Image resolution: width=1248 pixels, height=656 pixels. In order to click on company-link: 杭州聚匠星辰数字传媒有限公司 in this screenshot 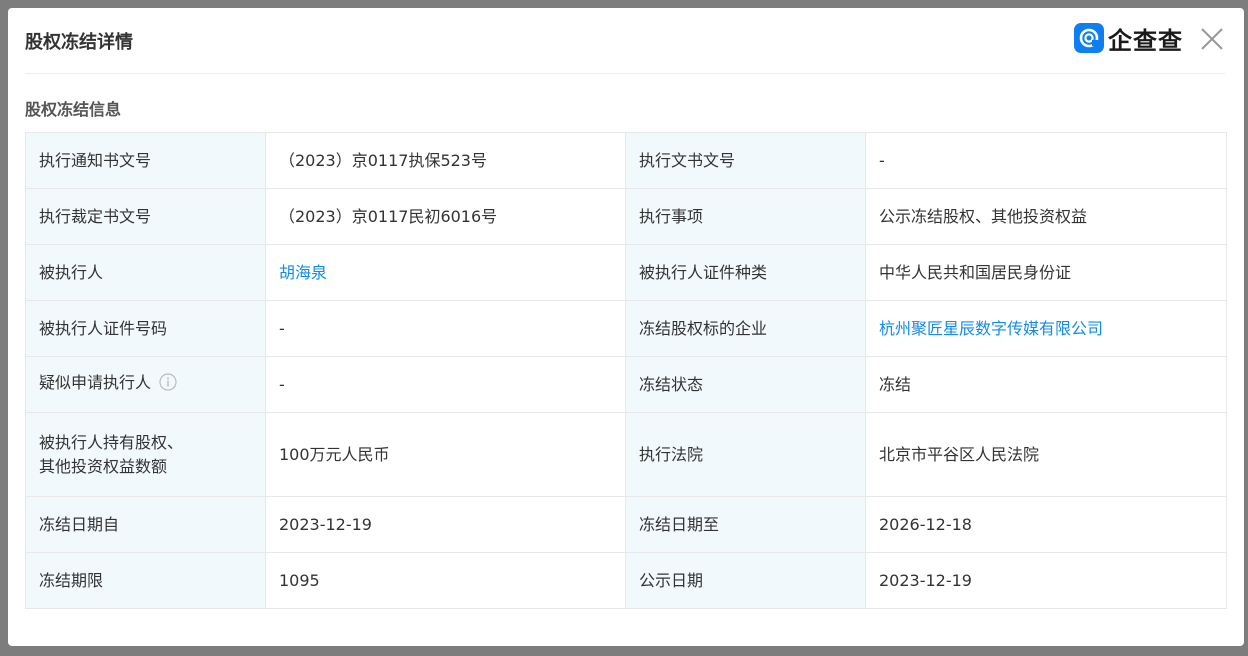, I will do `click(1046, 328)`.